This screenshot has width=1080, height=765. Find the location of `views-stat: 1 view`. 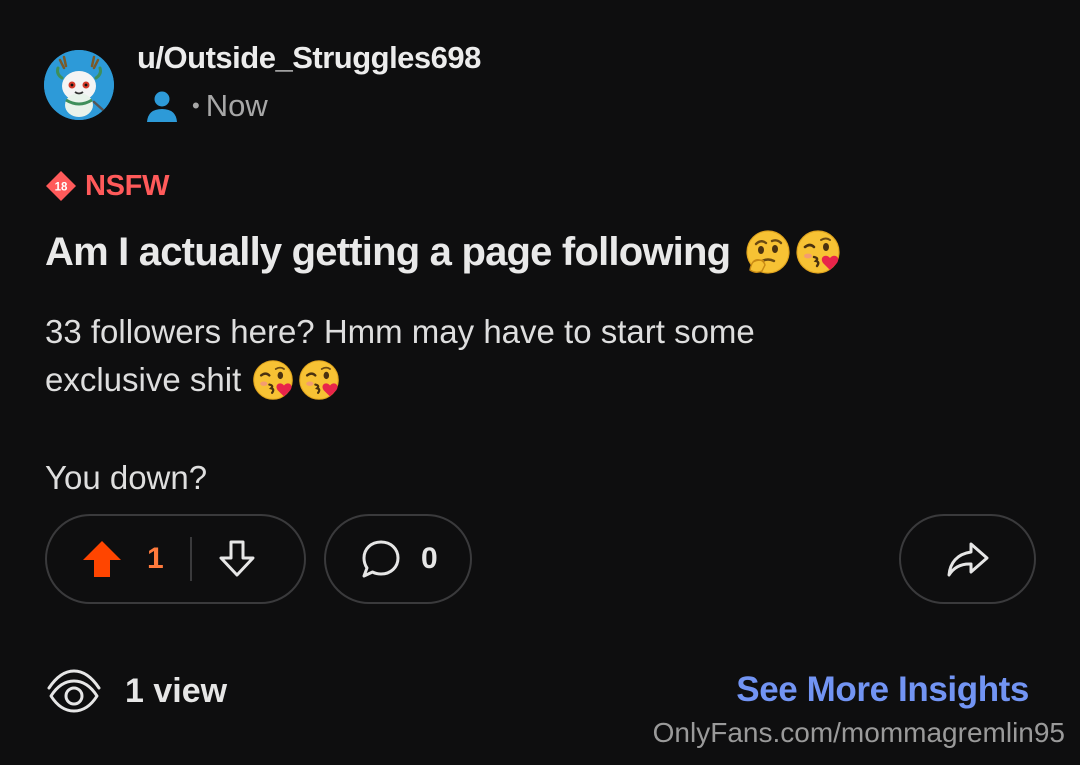

views-stat: 1 view is located at coordinates (136, 691).